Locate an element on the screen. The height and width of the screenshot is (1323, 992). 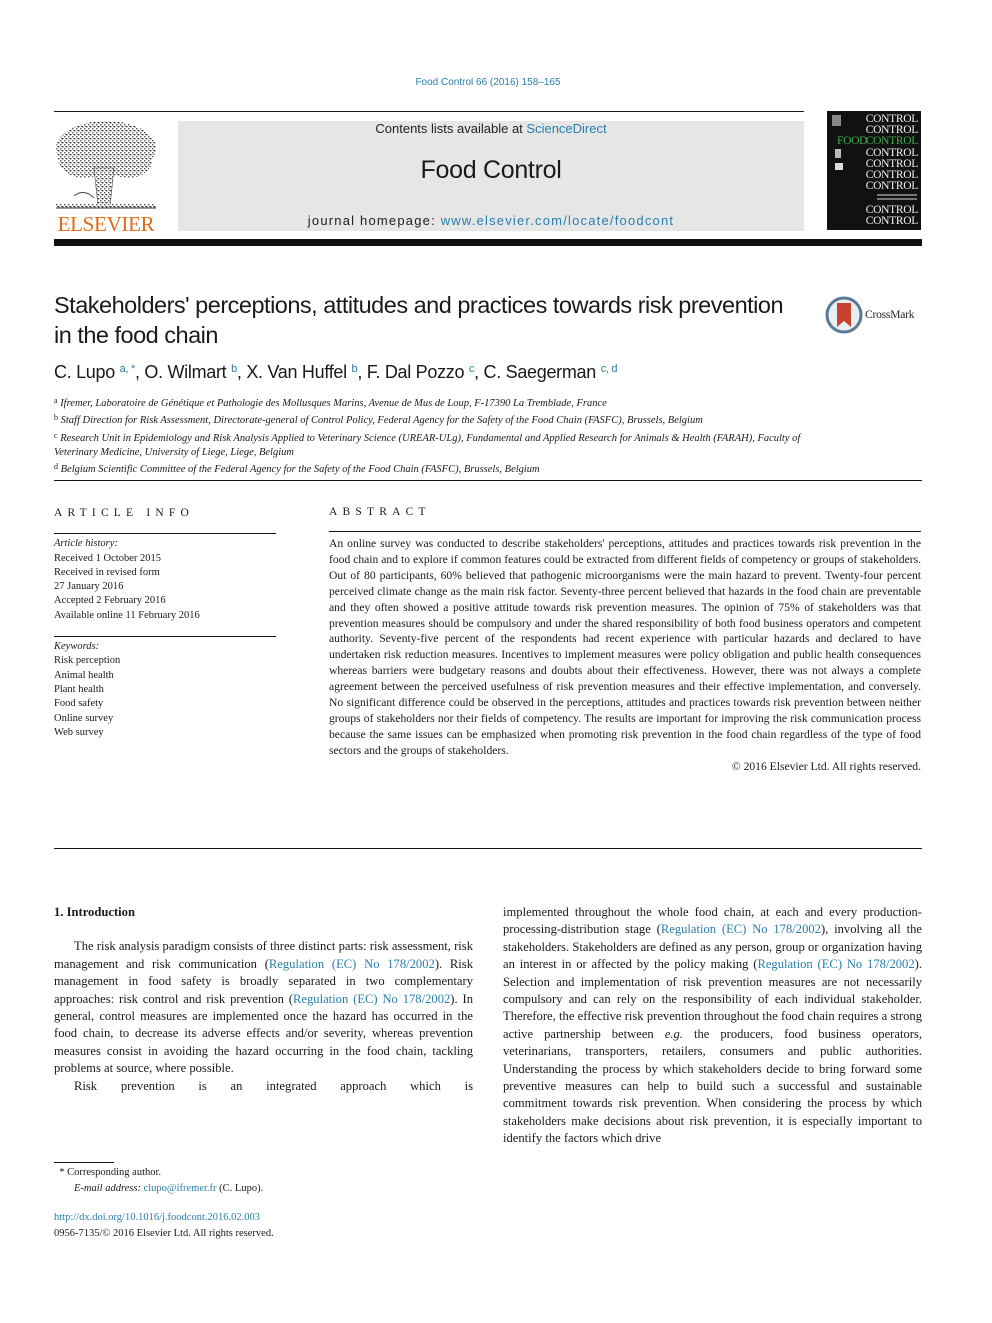
crossmark-label: CrossMark is located at coordinates (890, 315).